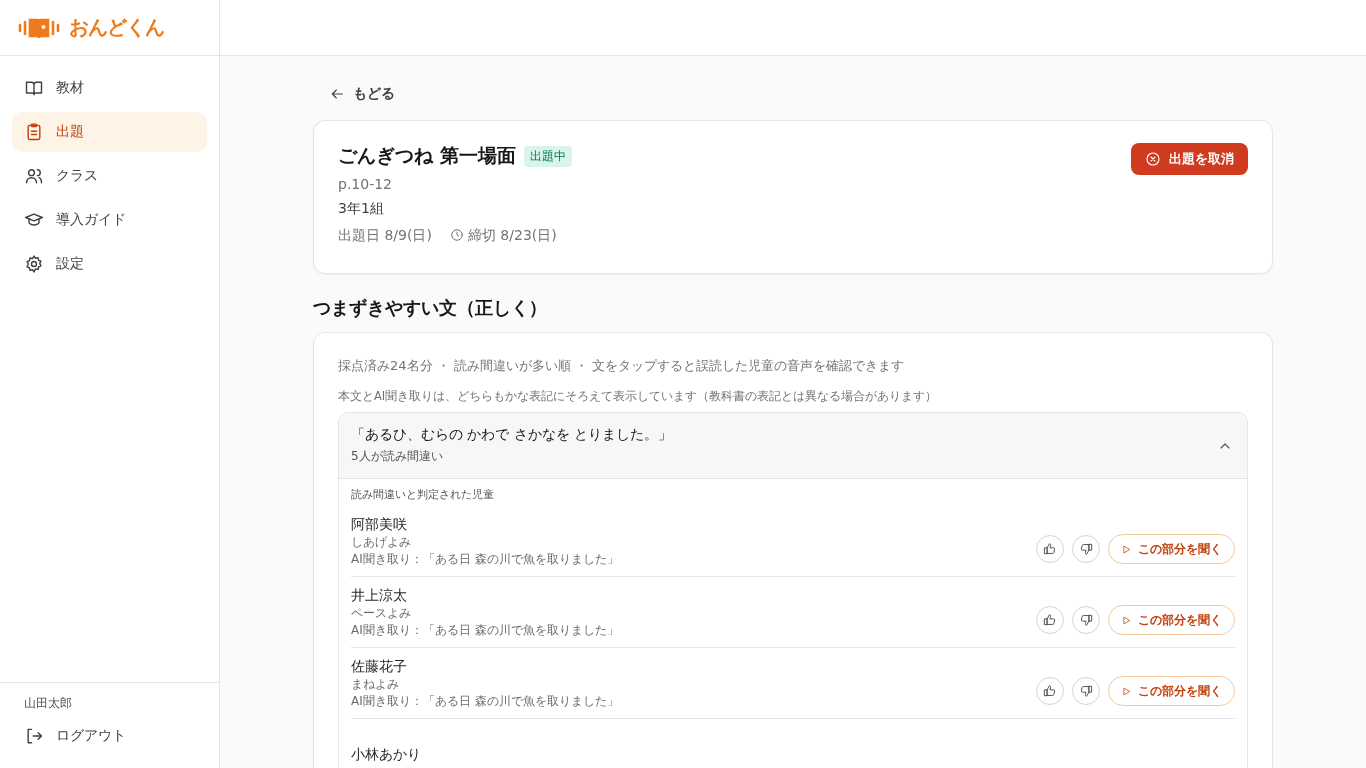  Describe the element at coordinates (109, 736) in the screenshot. I see `logout-link: ログアウト` at that location.